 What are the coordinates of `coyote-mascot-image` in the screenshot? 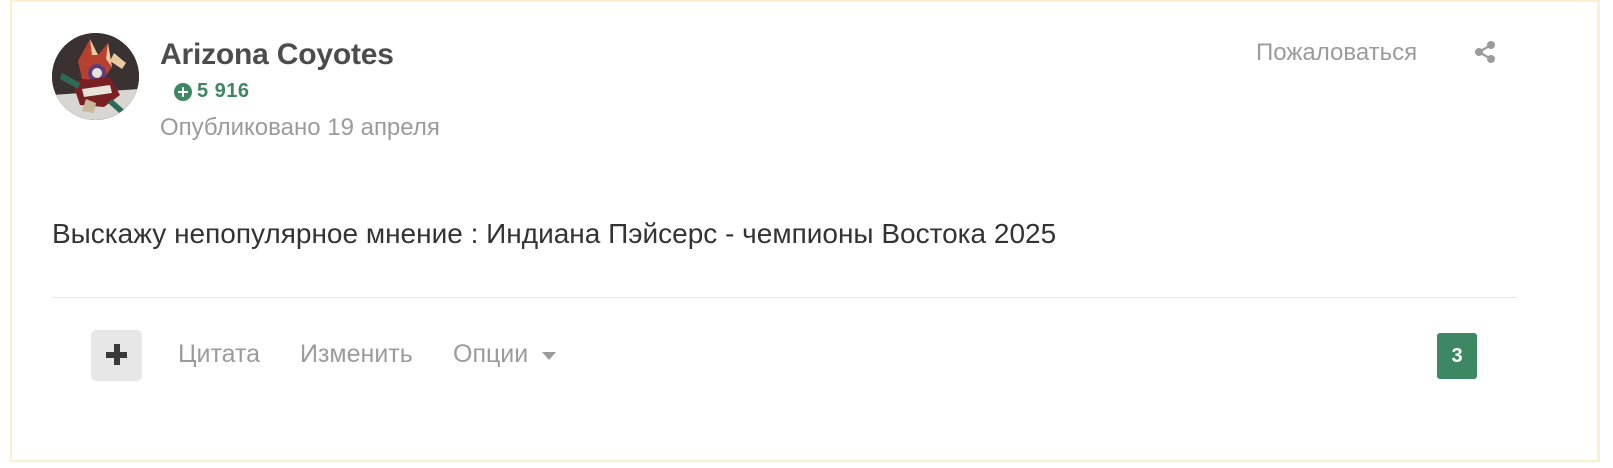 It's located at (95, 76).